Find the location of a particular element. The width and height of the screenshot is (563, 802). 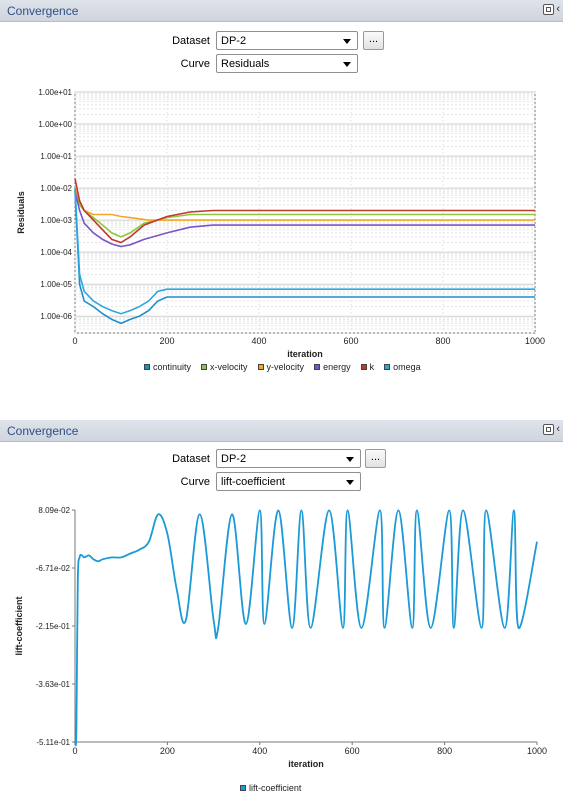

legend-label: y-velocity is located at coordinates (285, 367).